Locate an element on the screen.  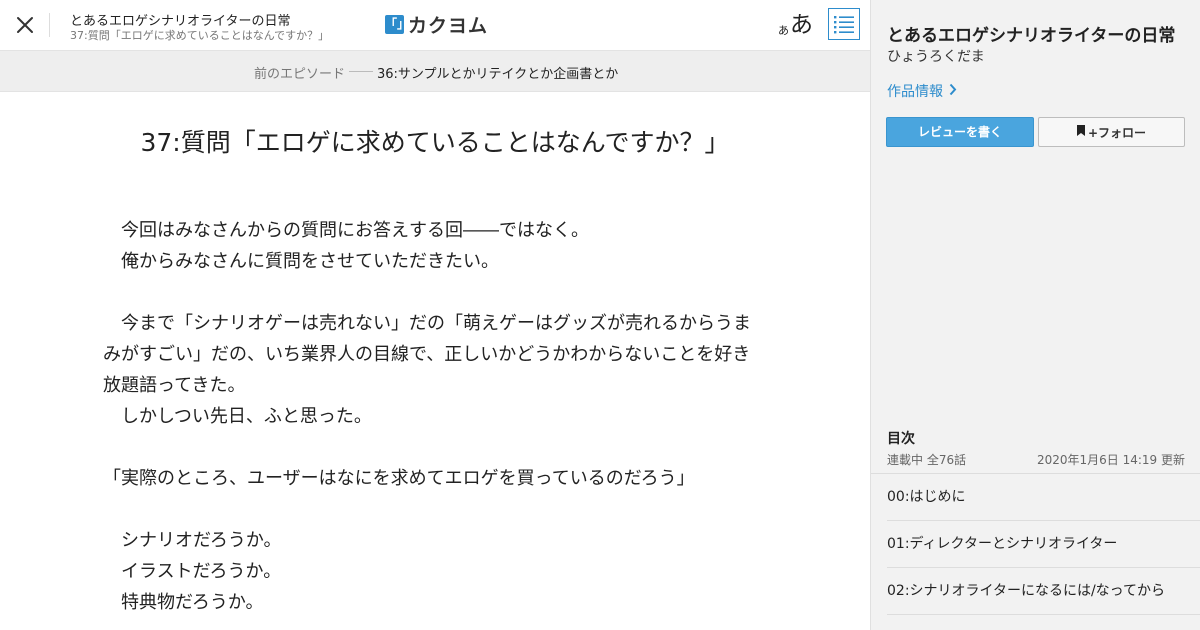
episode-paragraph: 「実際のところ、ユーザーはなにを求めてエロゲを買っているのだろう」 is located at coordinates (399, 478).